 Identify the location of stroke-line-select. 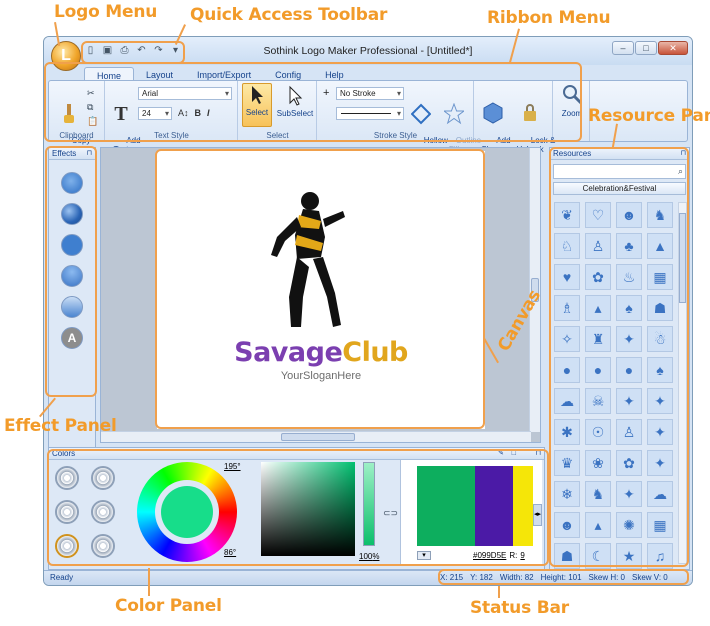
(370, 113).